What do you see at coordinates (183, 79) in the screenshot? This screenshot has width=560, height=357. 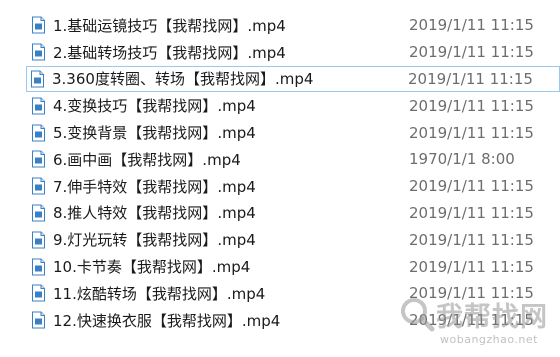 I see `file-name: 3.360度转圈、转场【我帮找网】.mp4` at bounding box center [183, 79].